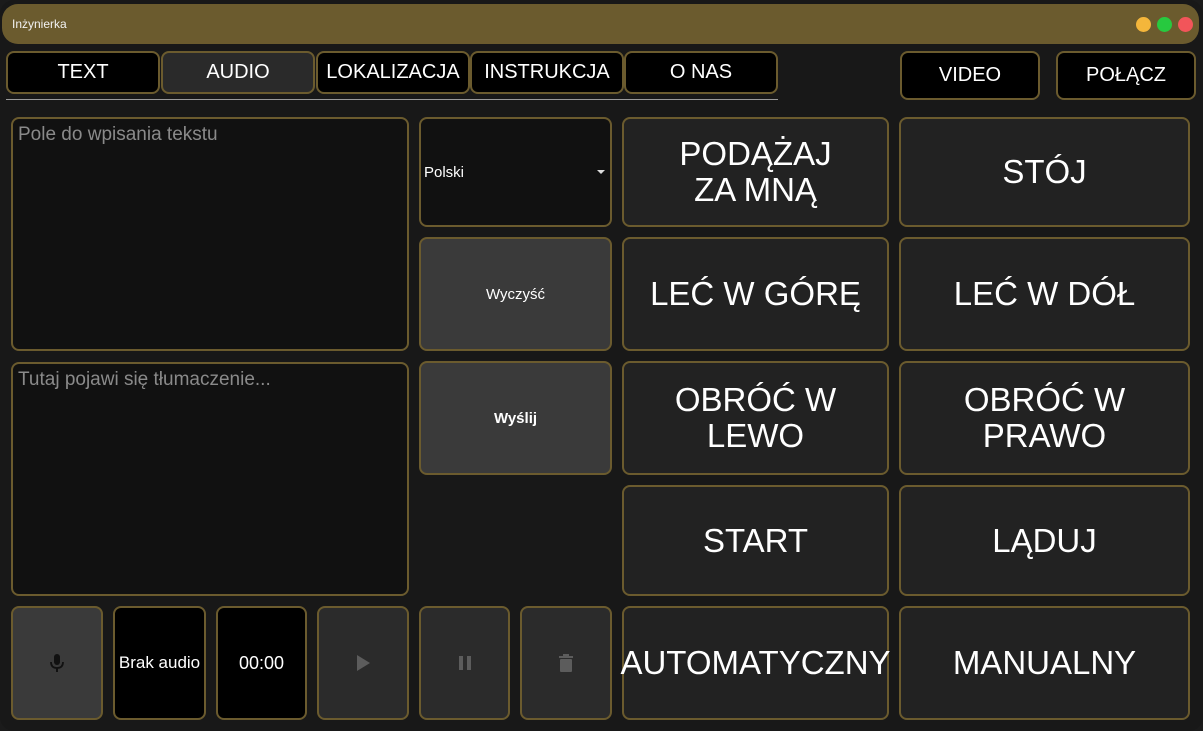 The height and width of the screenshot is (731, 1203). Describe the element at coordinates (393, 72) in the screenshot. I see `tab-lokalizacja: LOKALIZACJA` at that location.